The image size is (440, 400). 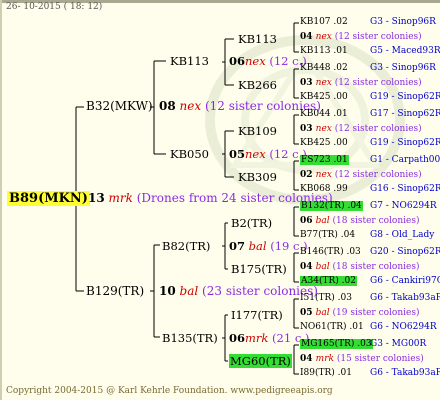 I want to click on gen4-mg60: MG60(TR), so click(x=260, y=361).